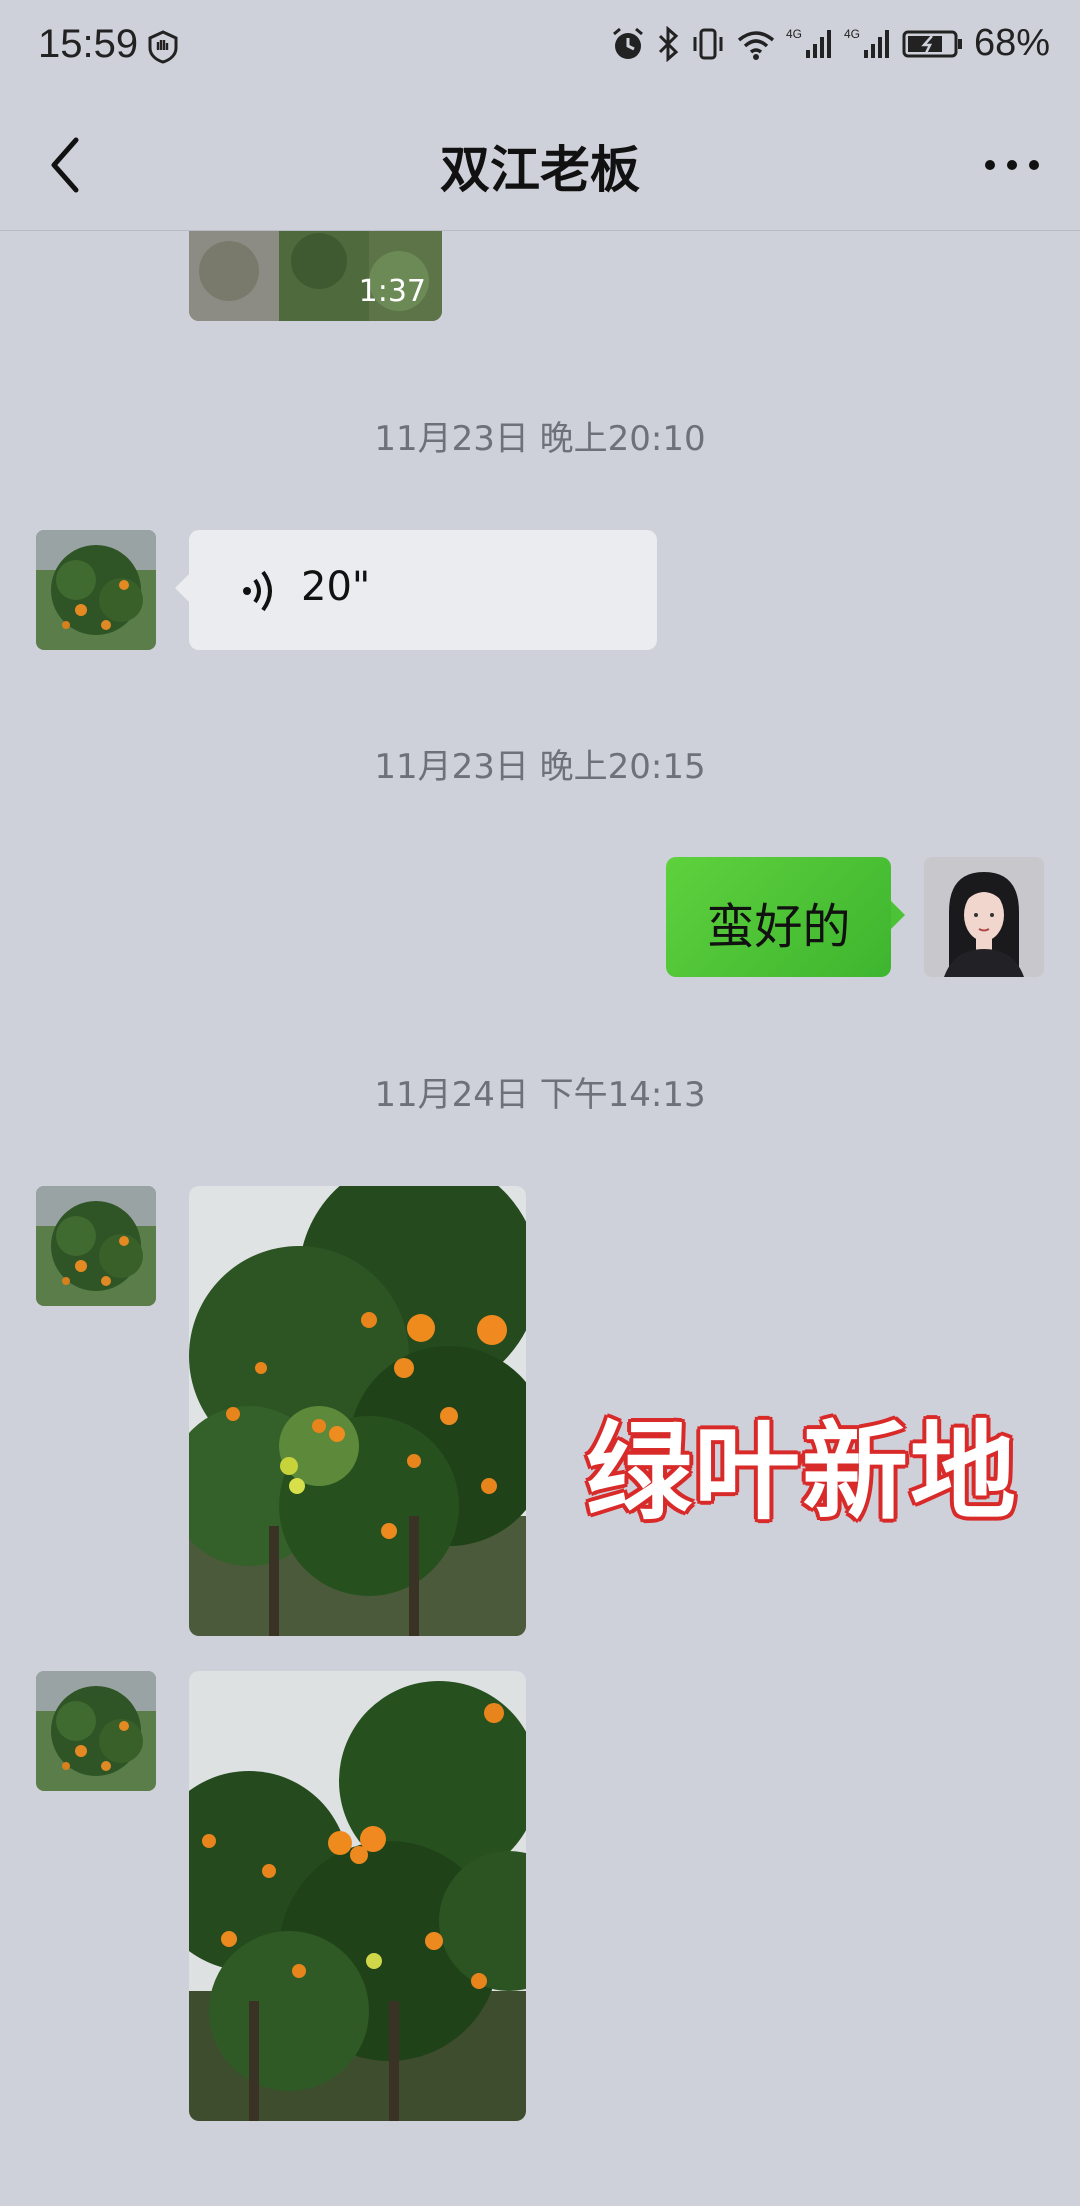 This screenshot has height=2206, width=1080. Describe the element at coordinates (802, 1472) in the screenshot. I see `watermark-text: 绿叶新地` at that location.